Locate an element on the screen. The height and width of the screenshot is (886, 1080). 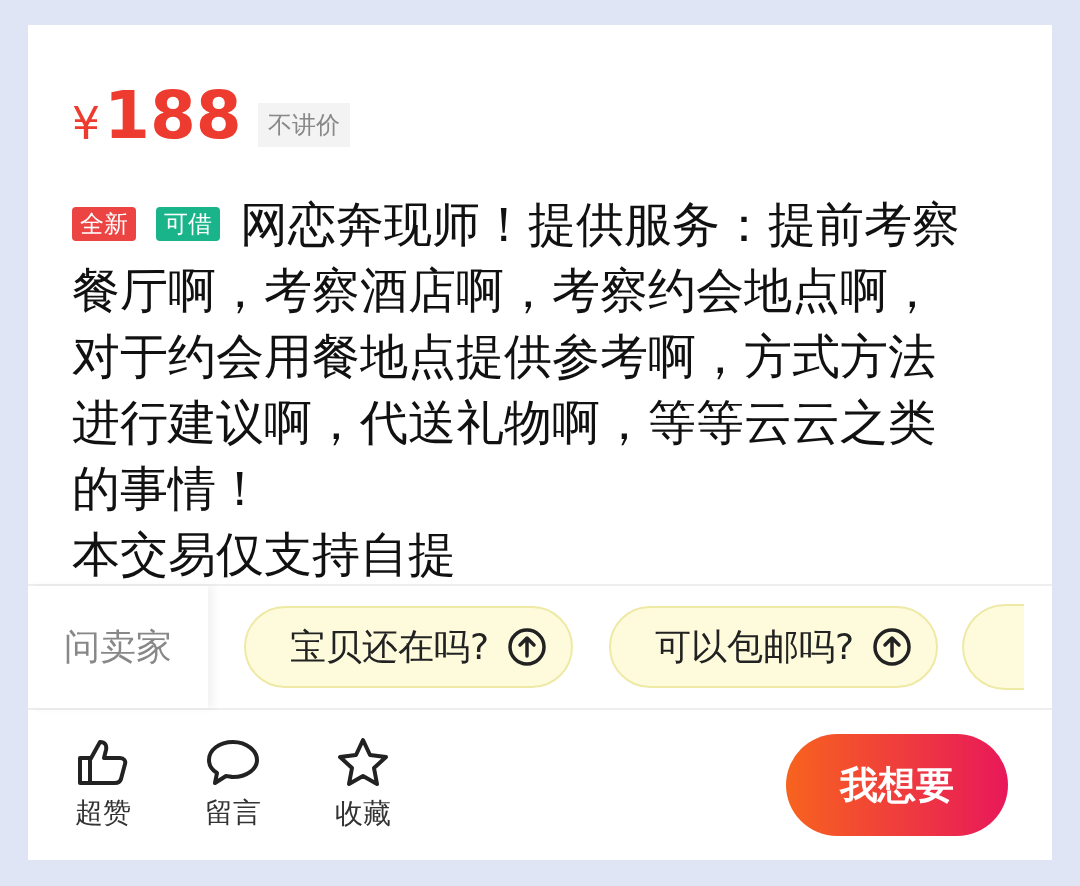
quick-question-chip is located at coordinates (993, 647).